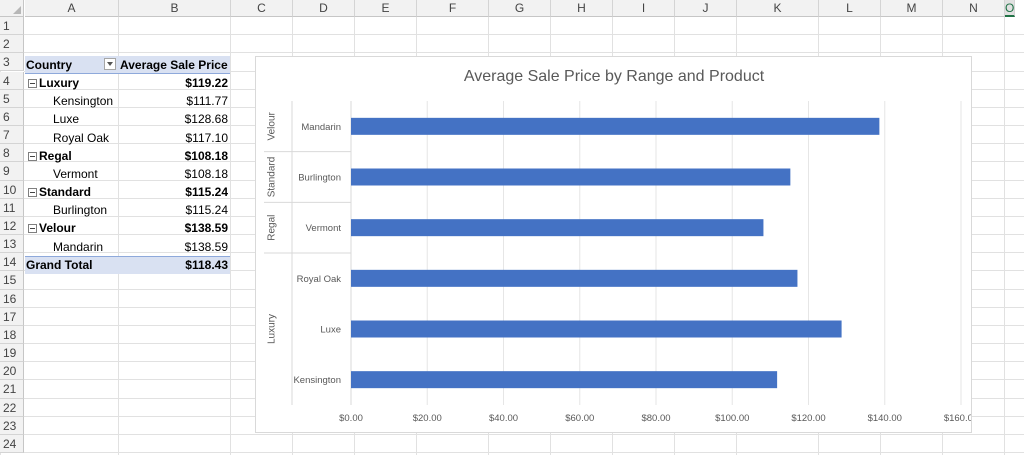 This screenshot has width=1024, height=455. What do you see at coordinates (12, 298) in the screenshot?
I see `row-header-16: 16` at bounding box center [12, 298].